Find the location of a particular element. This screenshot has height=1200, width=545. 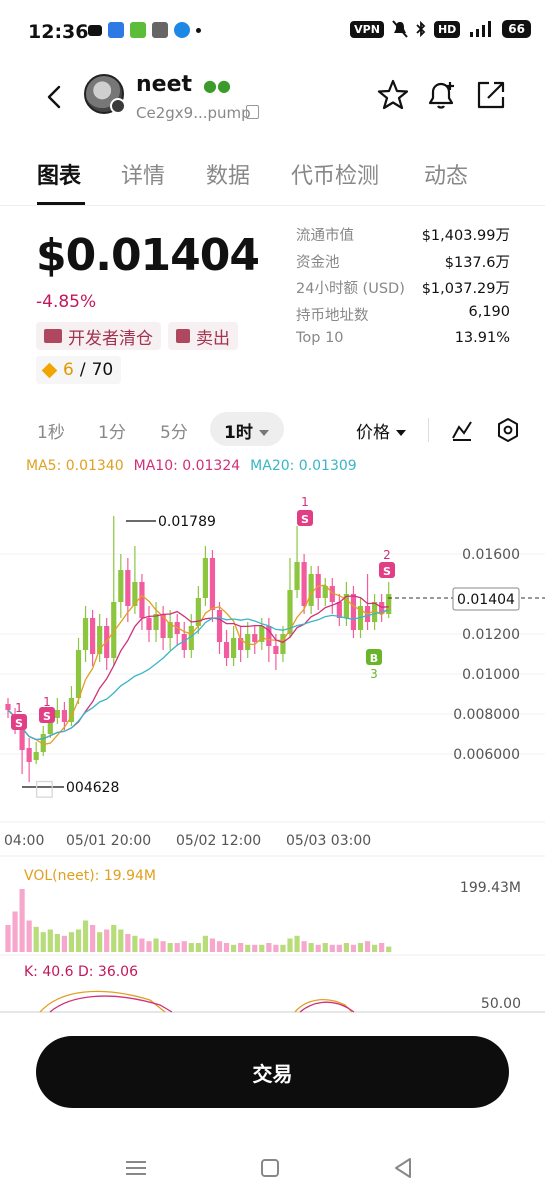

x-tick: 05/03 03:00 is located at coordinates (328, 841).